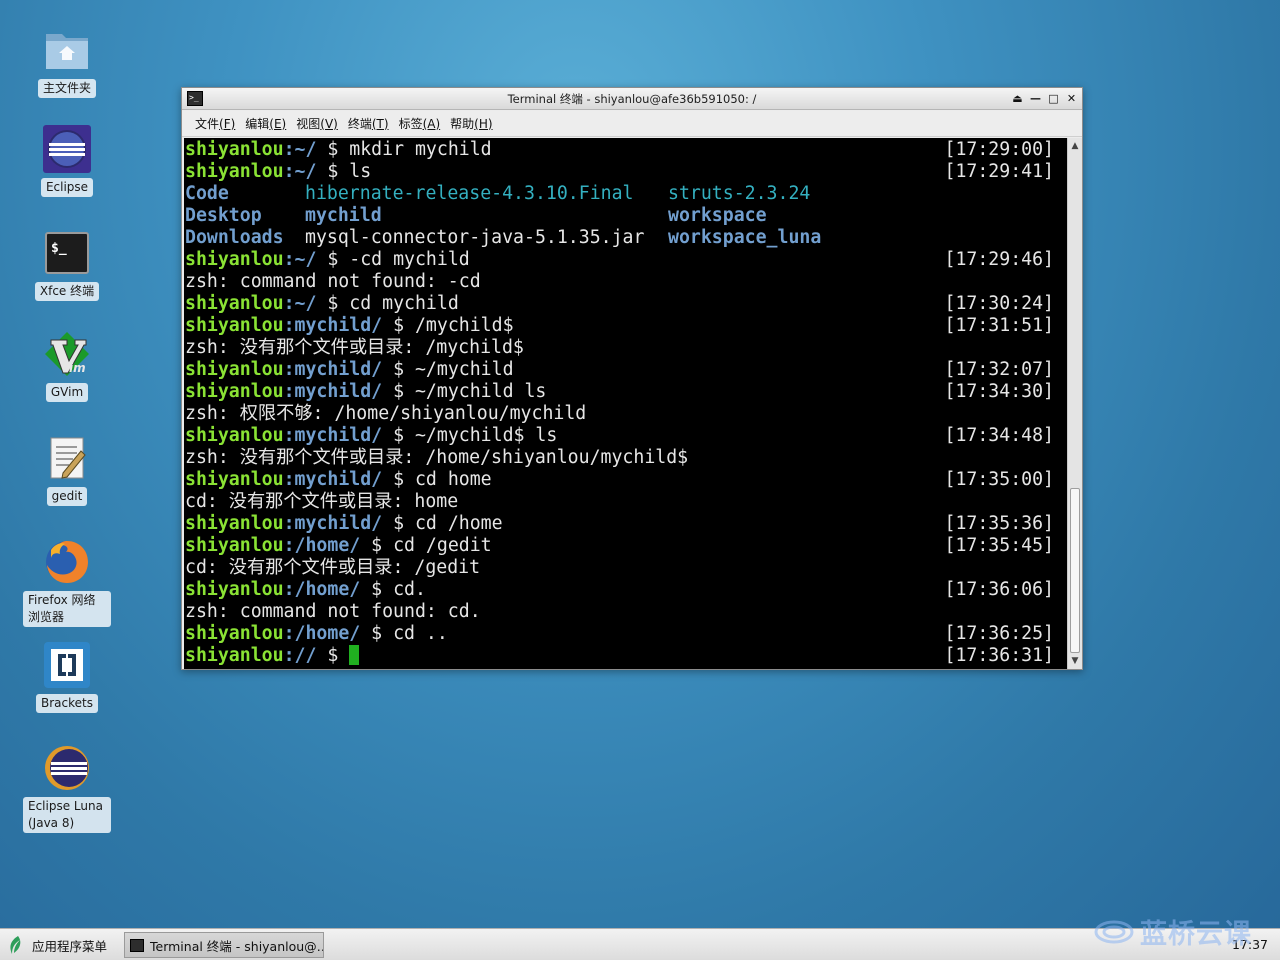 The height and width of the screenshot is (960, 1280). I want to click on command-text: $, so click(333, 655).